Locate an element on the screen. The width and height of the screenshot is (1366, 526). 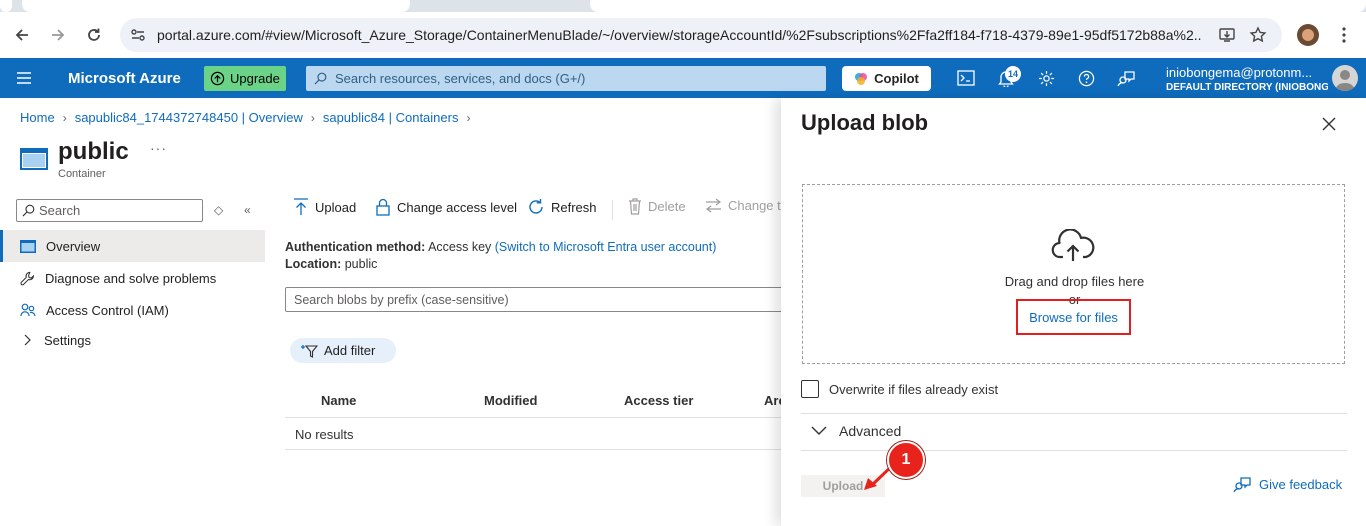
breadcrumb-home: Home is located at coordinates (37, 117).